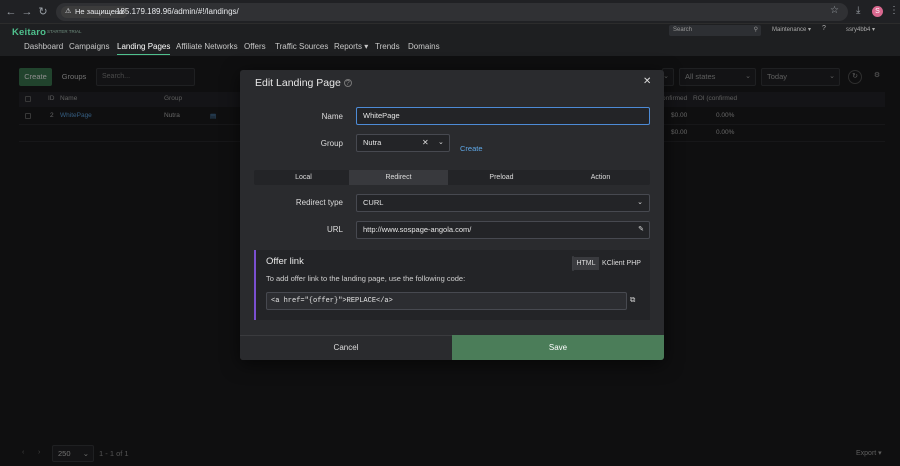 This screenshot has width=900, height=466. I want to click on nav-affiliate-networks: Affiliate Networks, so click(207, 46).